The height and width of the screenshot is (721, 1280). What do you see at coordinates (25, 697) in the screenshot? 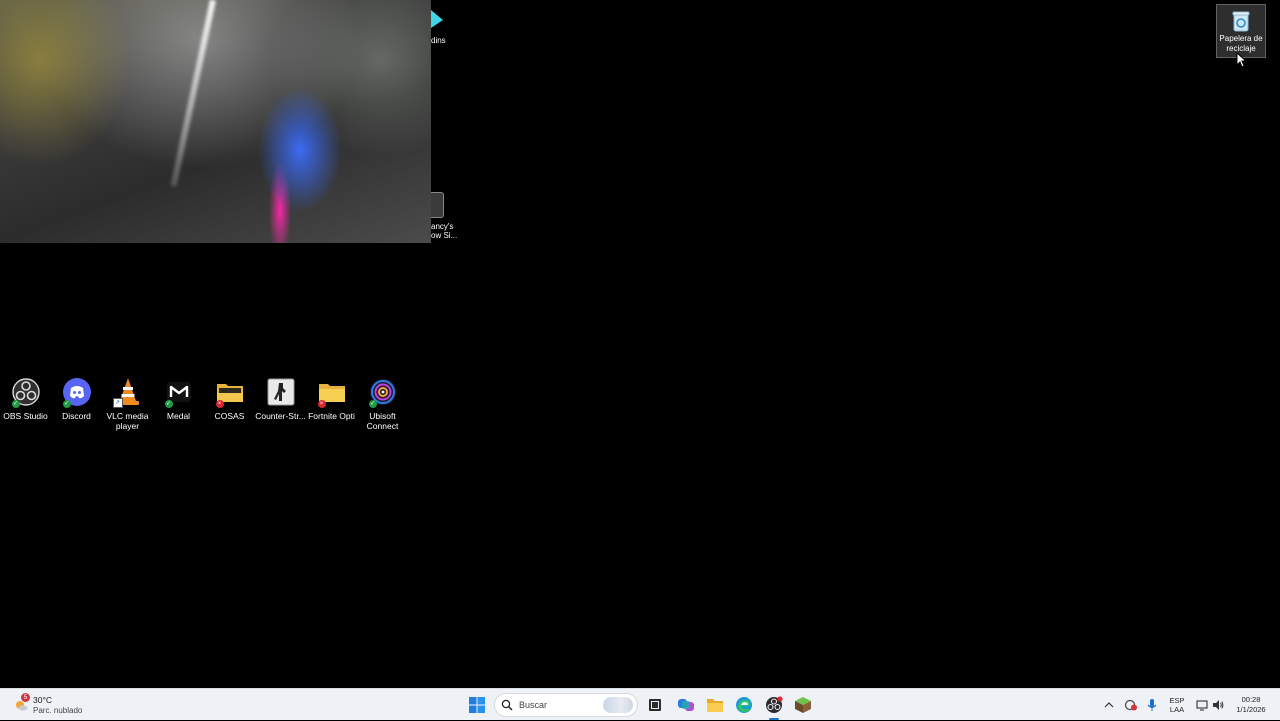
I see `weather-alert-badge: 5` at bounding box center [25, 697].